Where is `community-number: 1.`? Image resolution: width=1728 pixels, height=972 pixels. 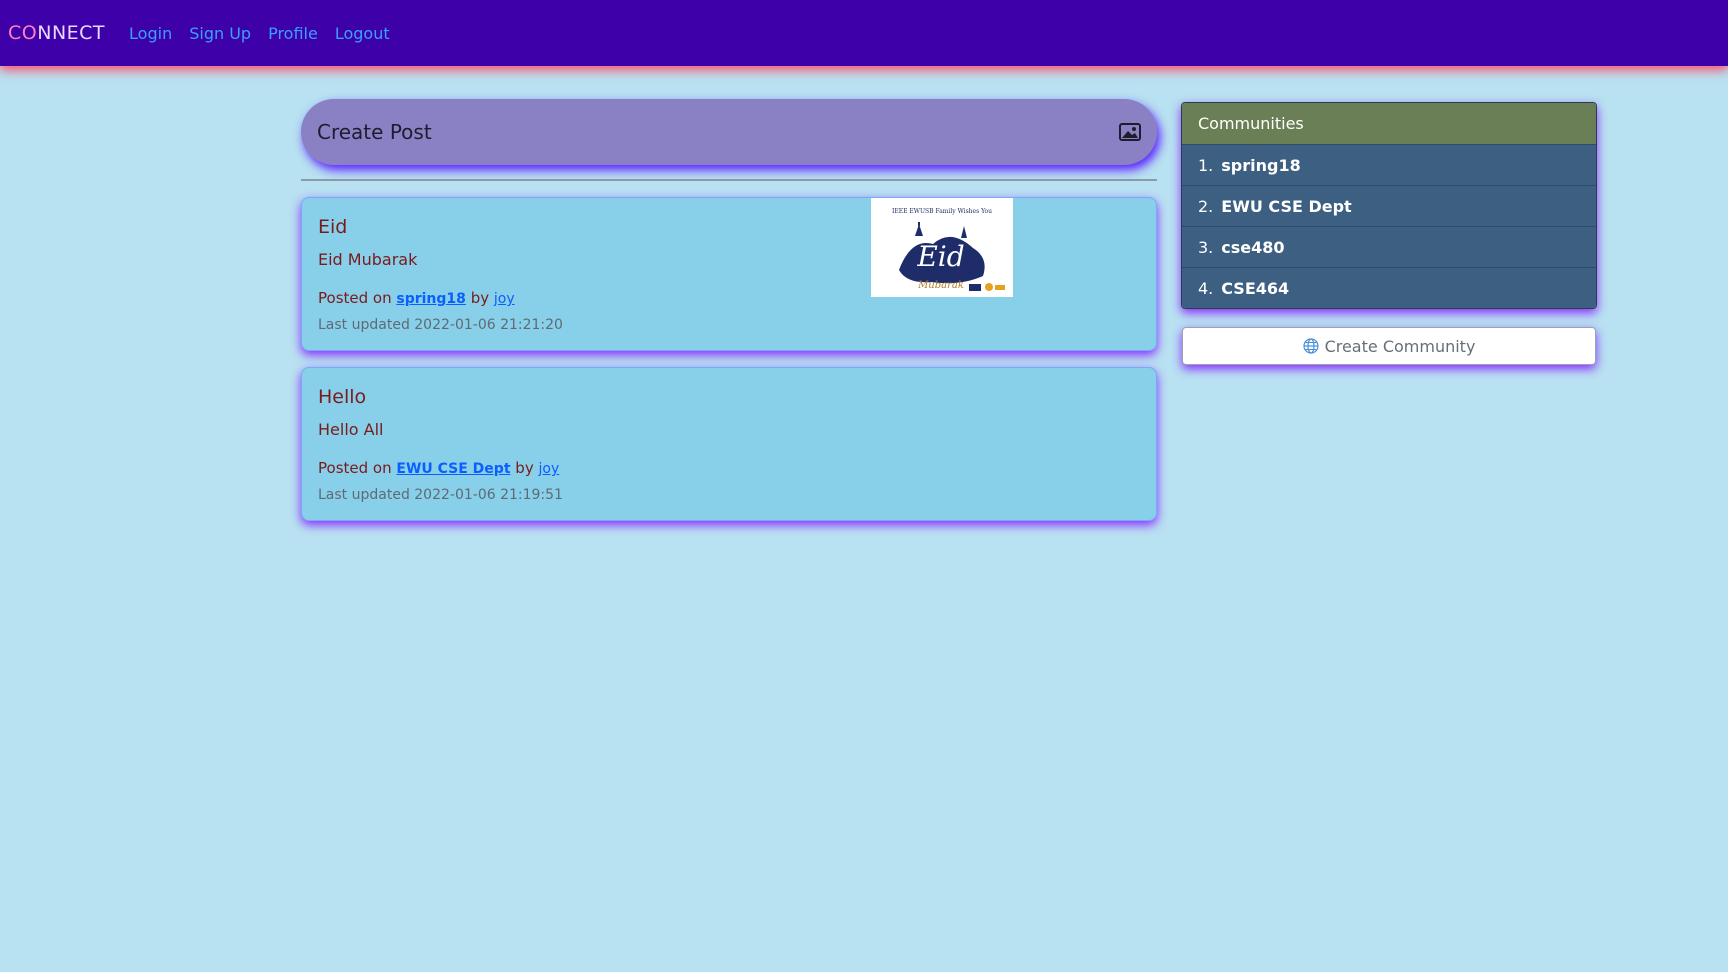 community-number: 1. is located at coordinates (1206, 165).